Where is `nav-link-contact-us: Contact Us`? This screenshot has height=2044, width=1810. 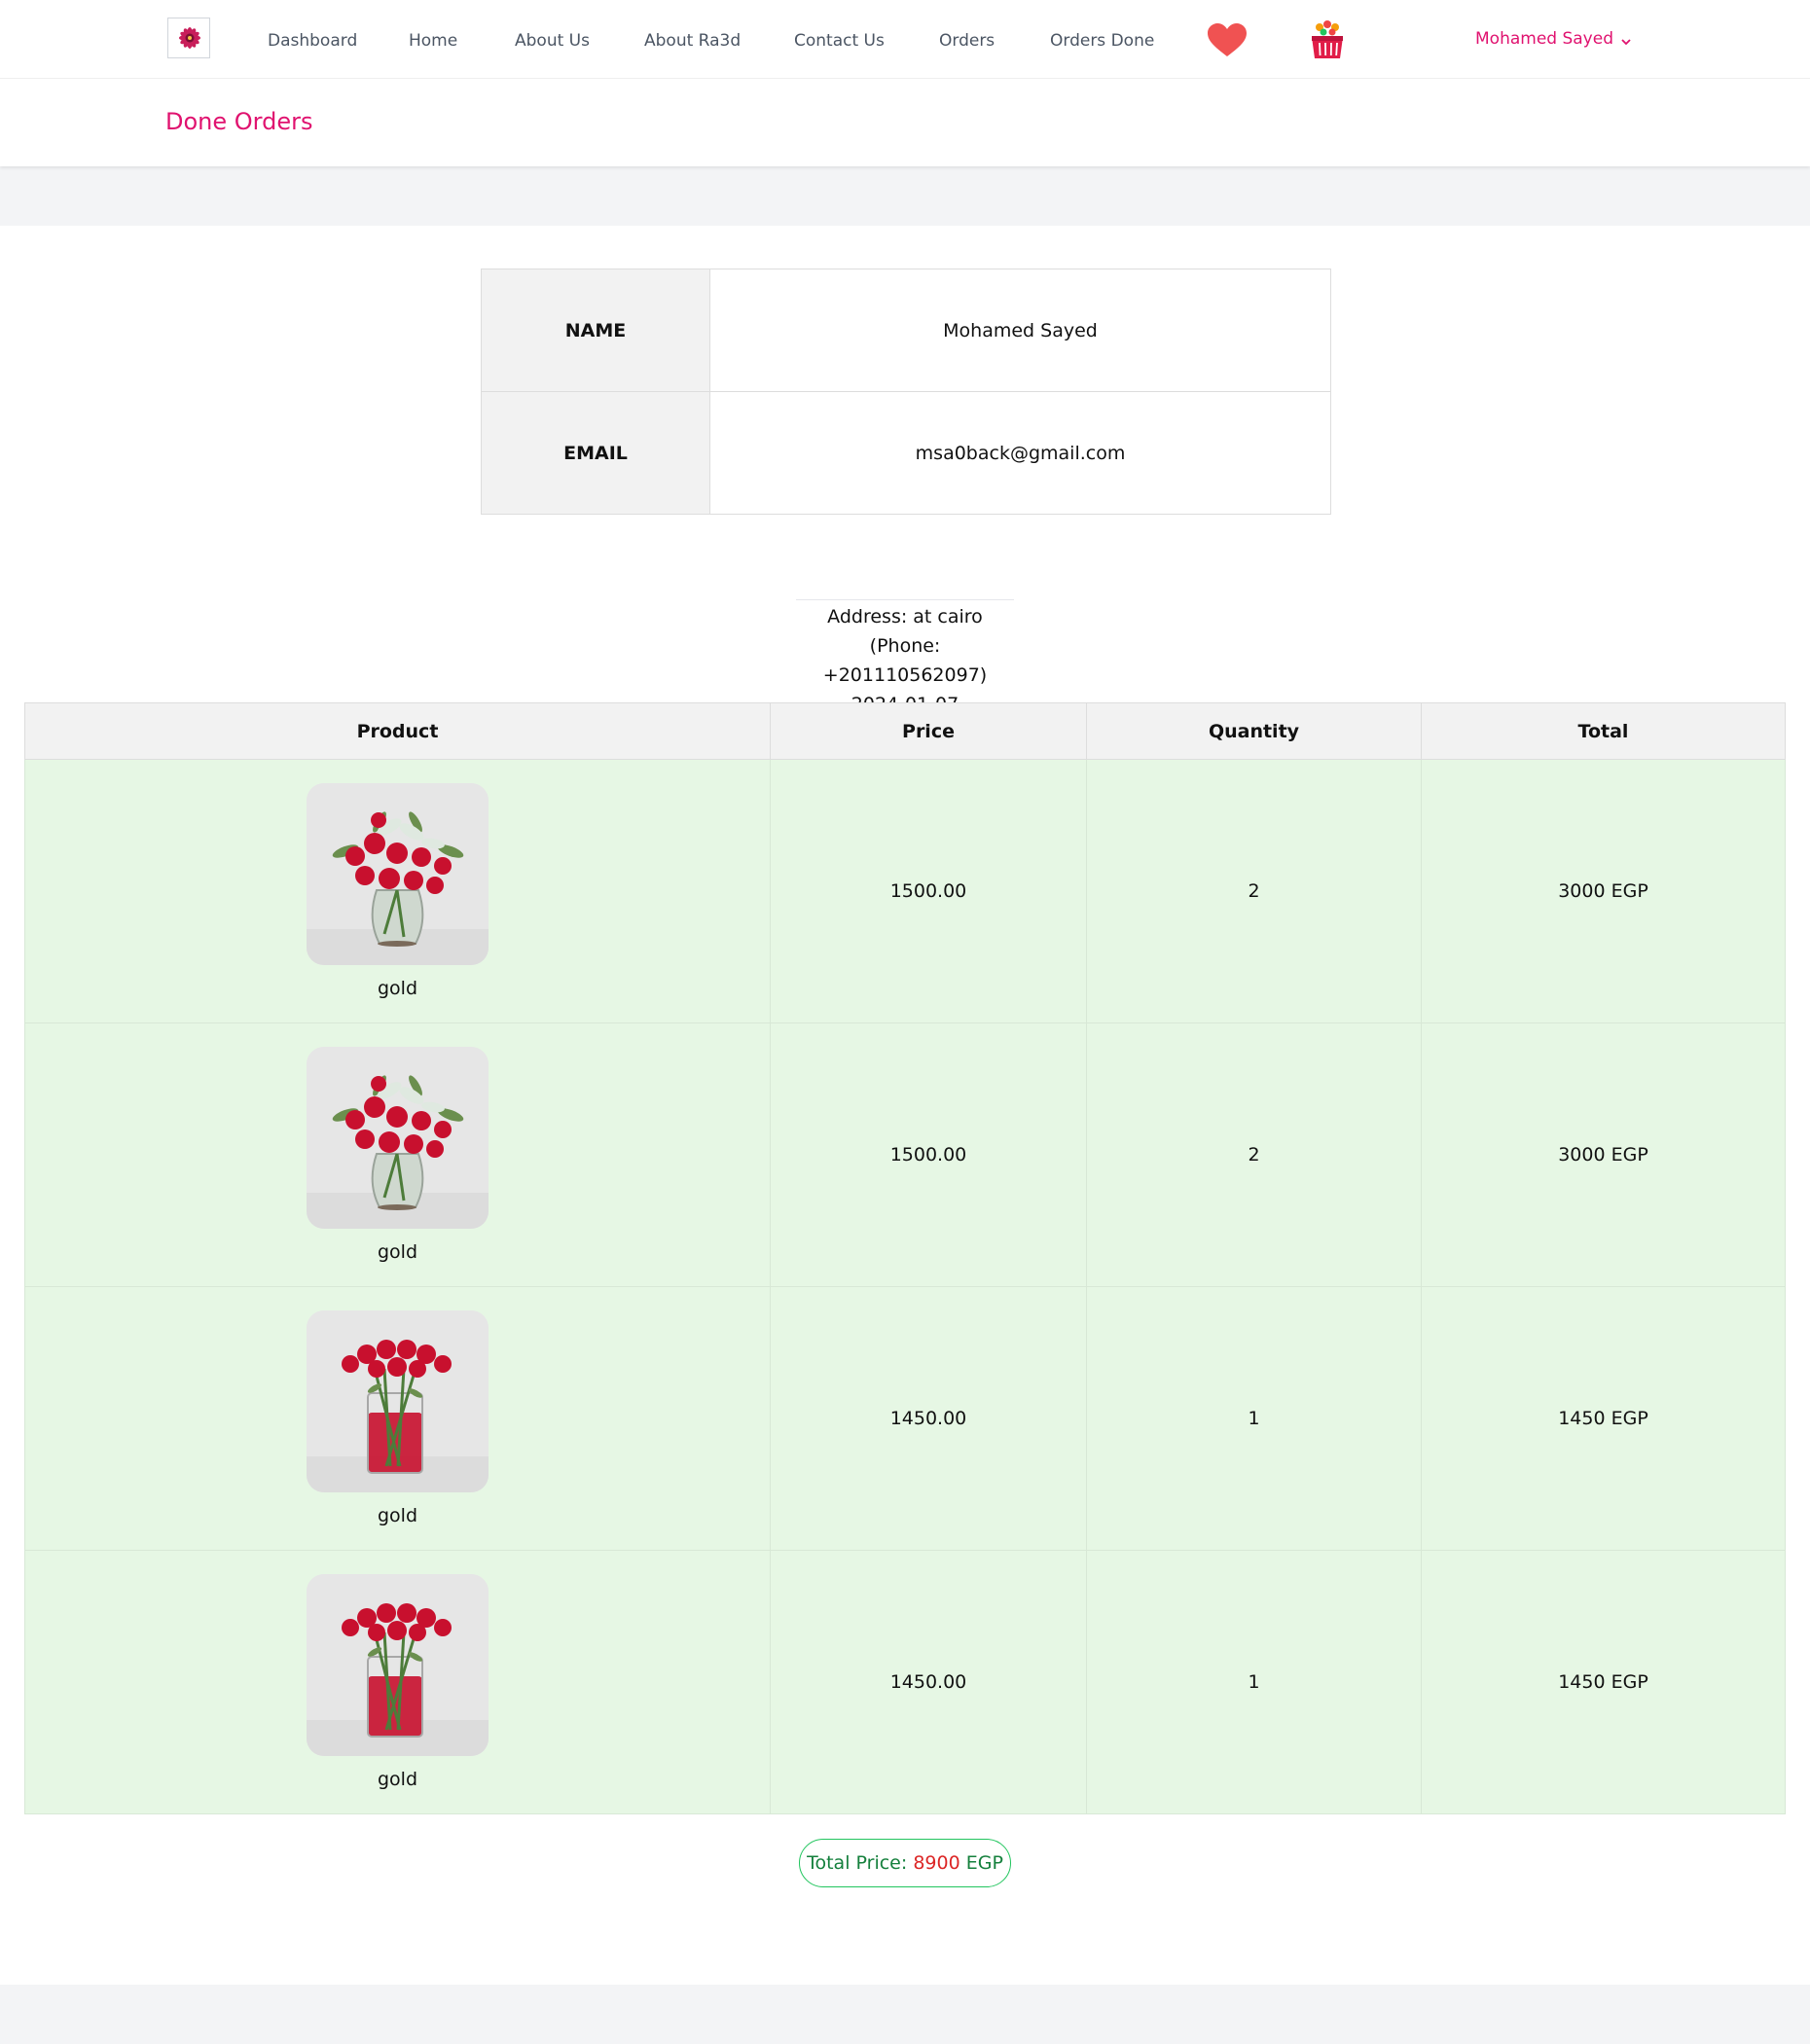
nav-link-contact-us: Contact Us is located at coordinates (840, 41).